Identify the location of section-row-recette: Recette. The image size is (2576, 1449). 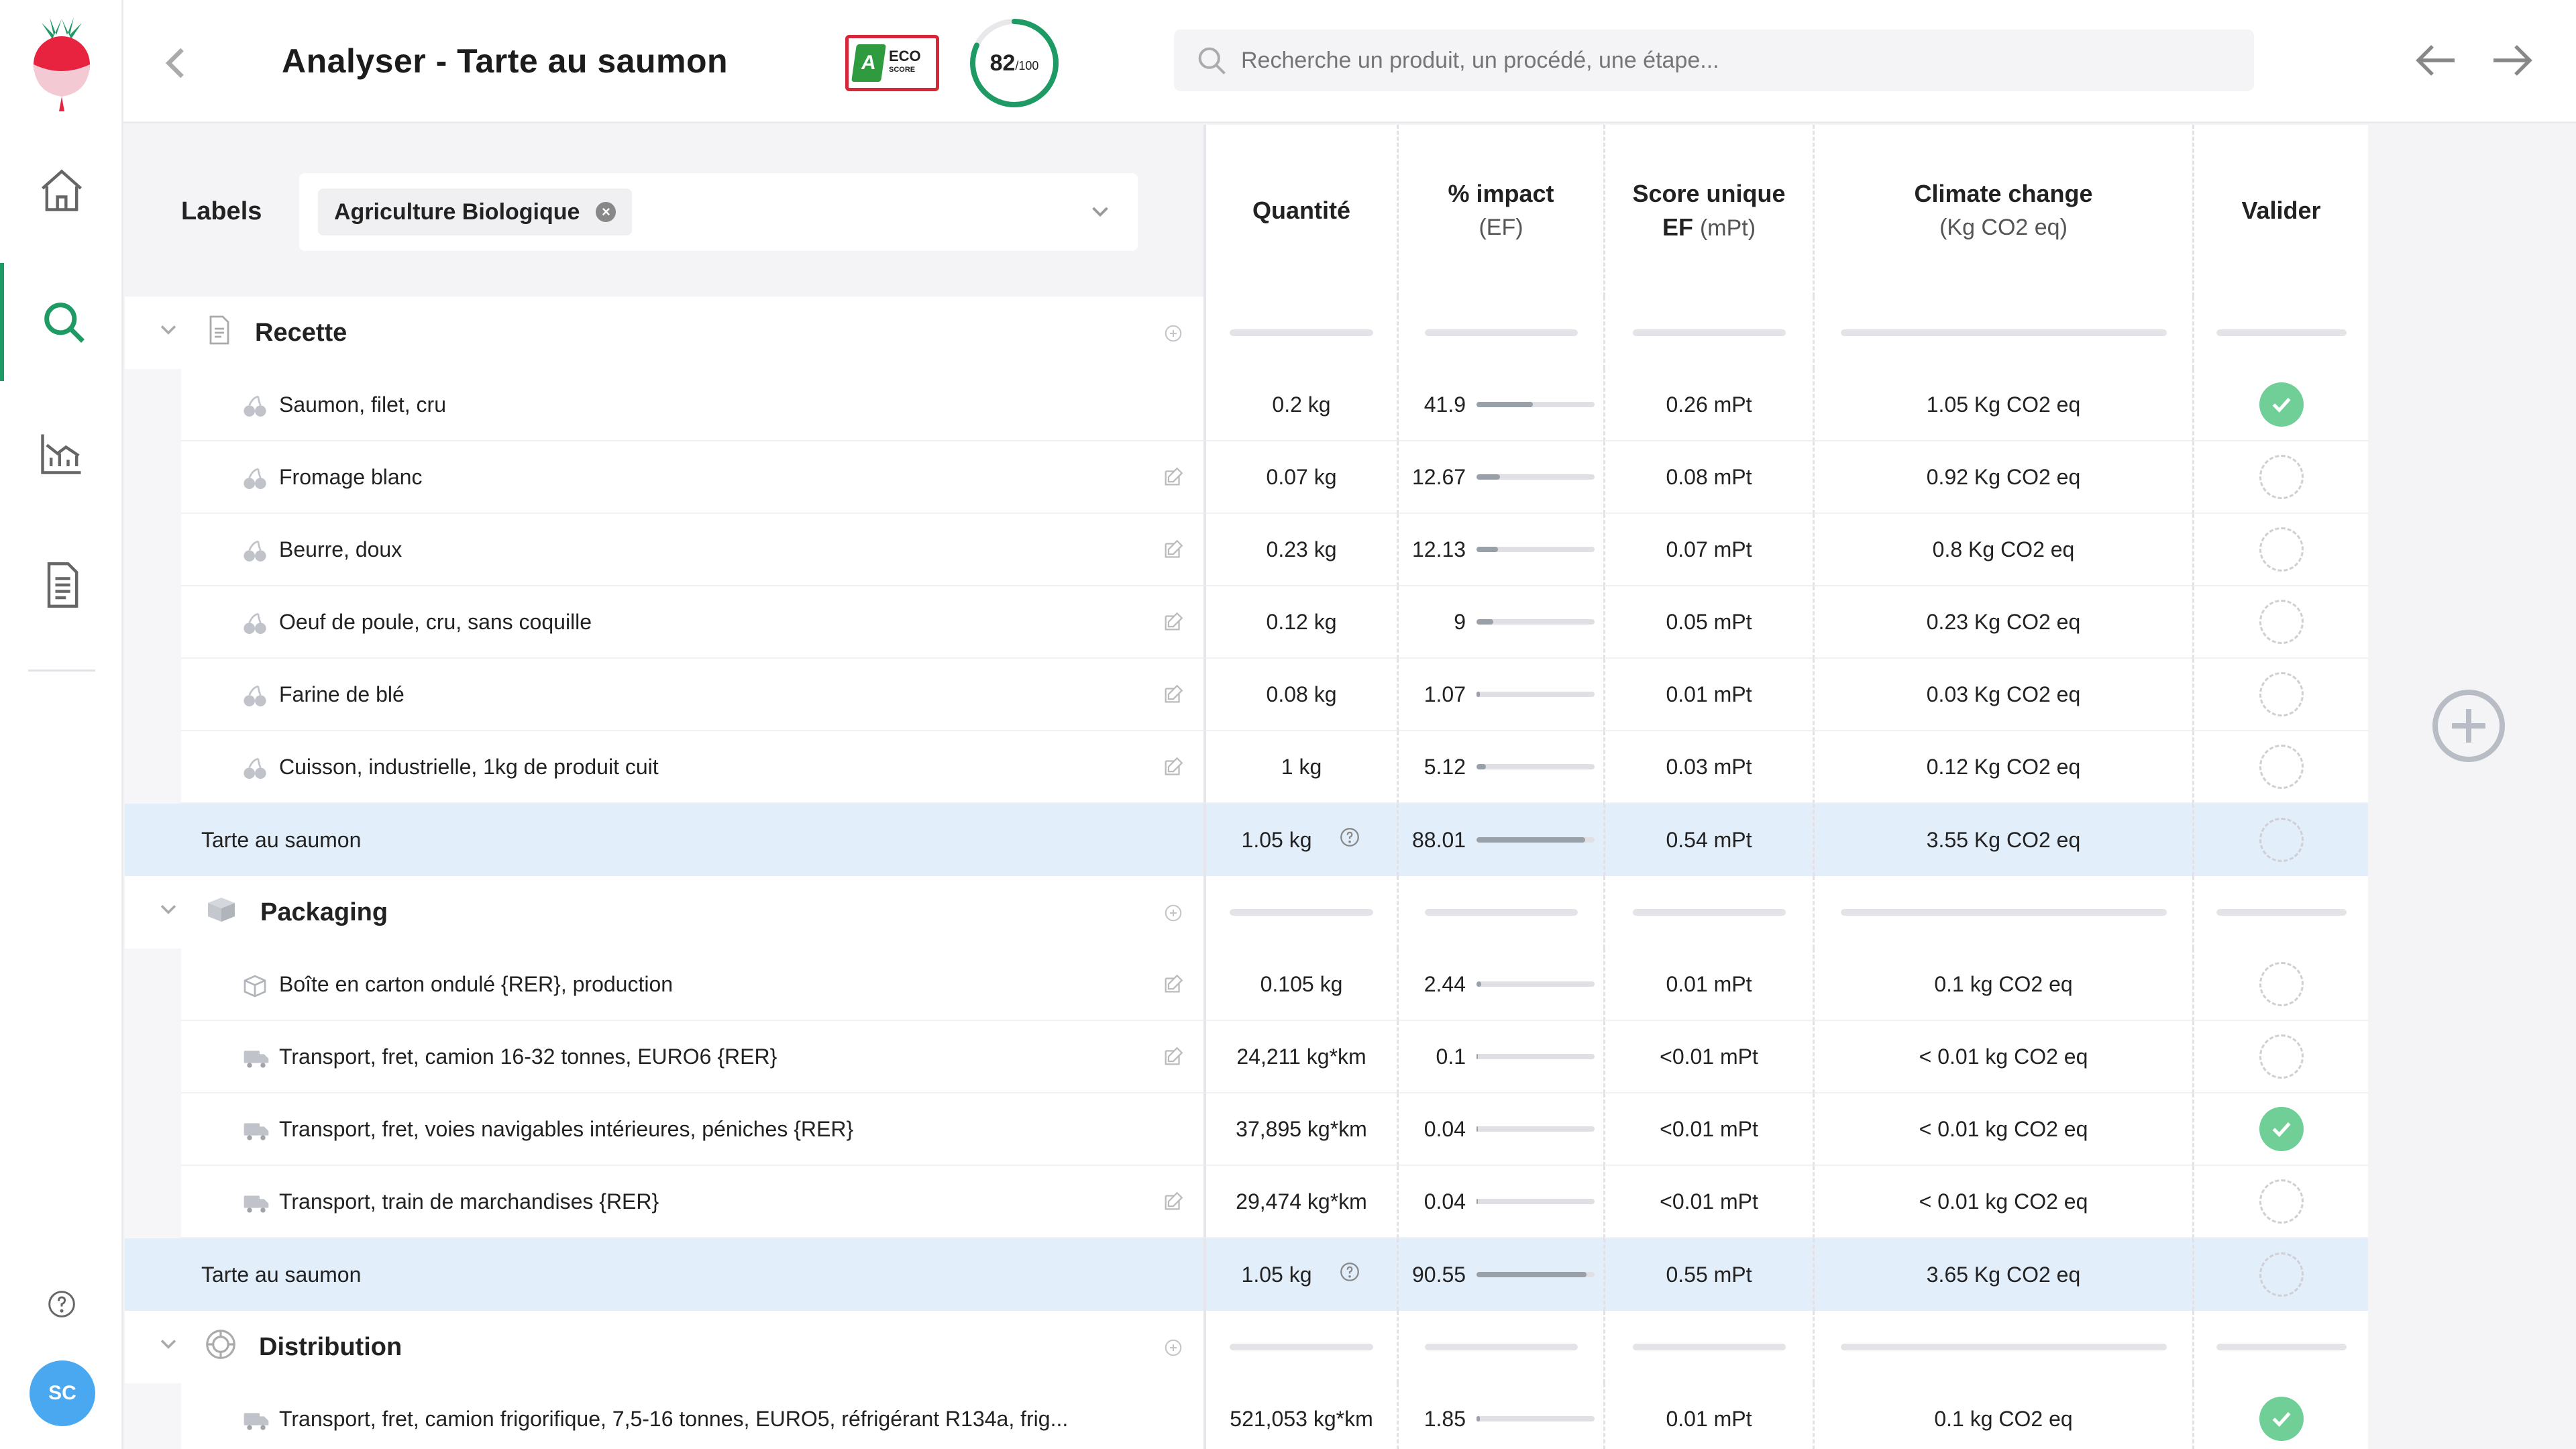
(1246, 333).